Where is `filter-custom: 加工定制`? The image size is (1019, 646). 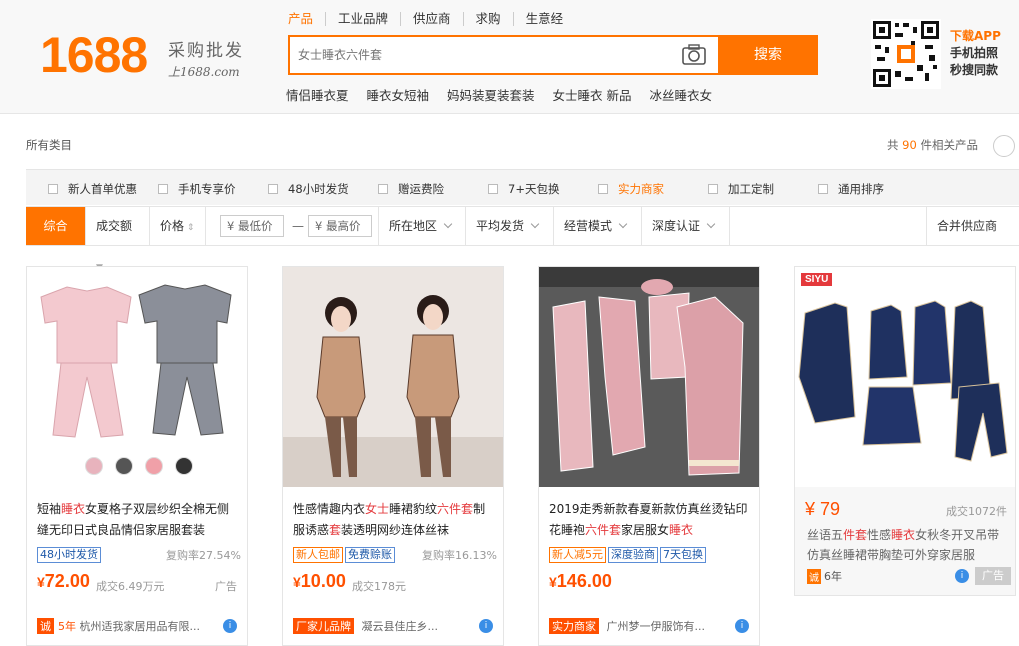
filter-custom: 加工定制 is located at coordinates (741, 189).